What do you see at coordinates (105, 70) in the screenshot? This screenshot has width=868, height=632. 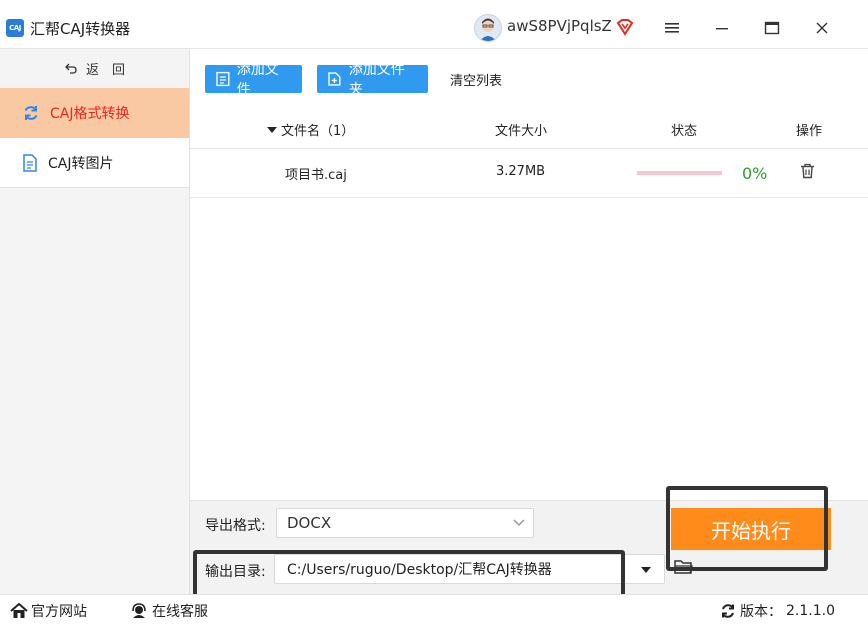 I see `back-label: 返 回` at bounding box center [105, 70].